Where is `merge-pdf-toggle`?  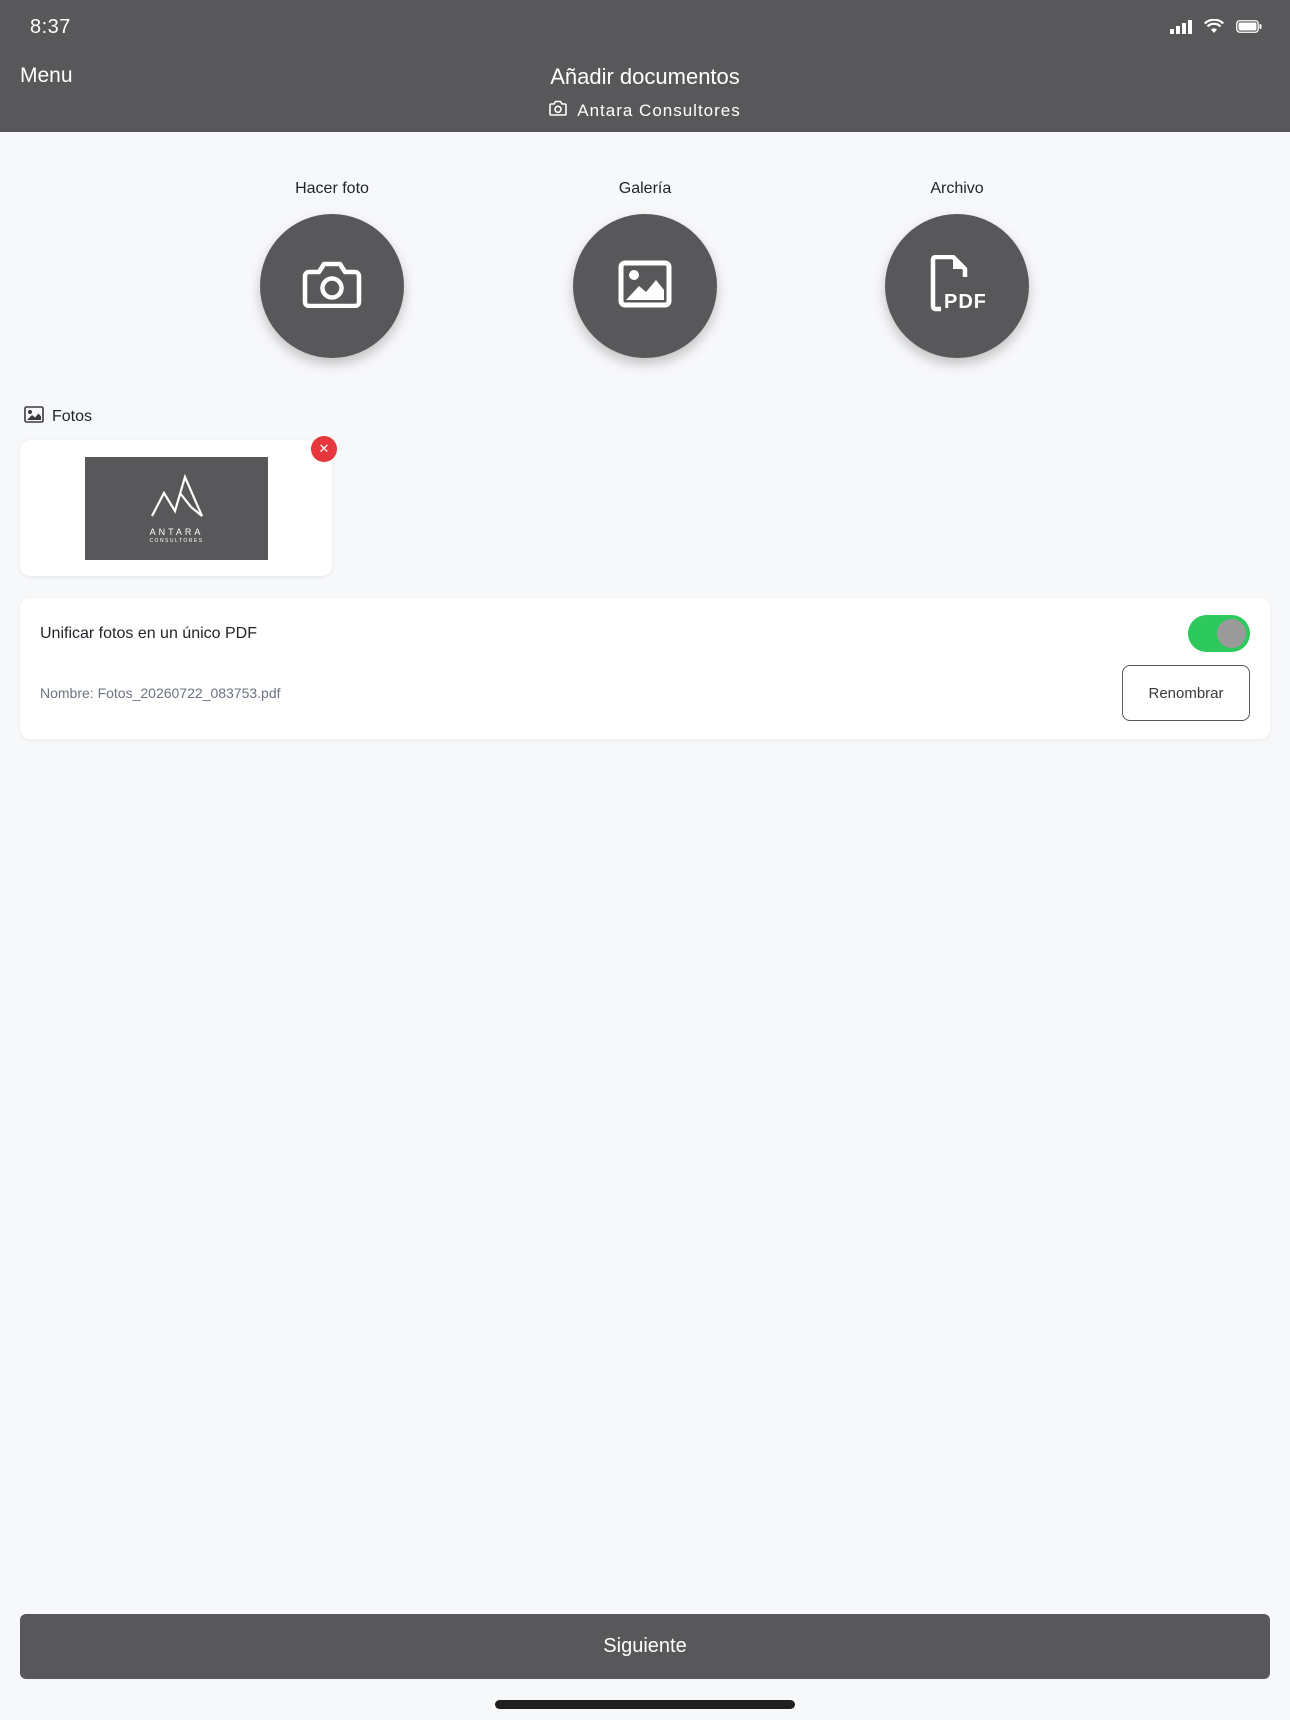
merge-pdf-toggle is located at coordinates (1219, 633).